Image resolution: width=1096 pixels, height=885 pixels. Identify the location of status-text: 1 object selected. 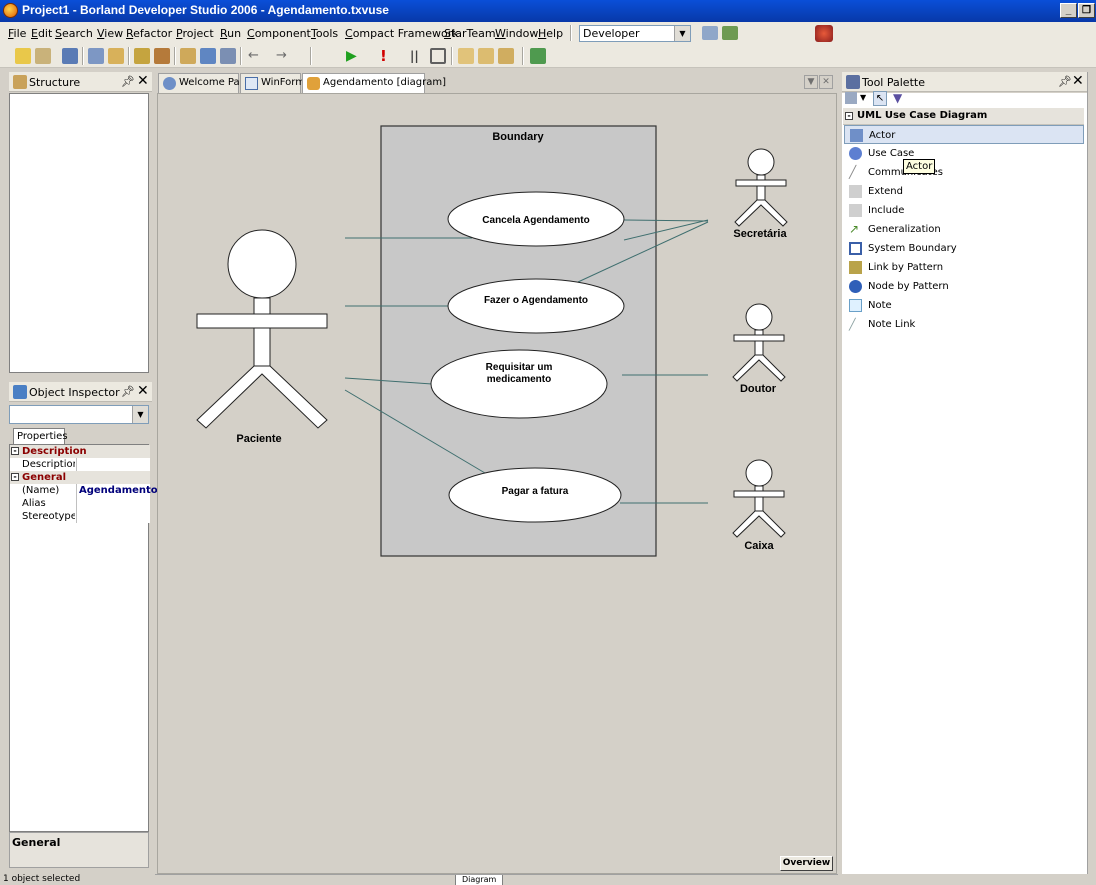
(42, 879).